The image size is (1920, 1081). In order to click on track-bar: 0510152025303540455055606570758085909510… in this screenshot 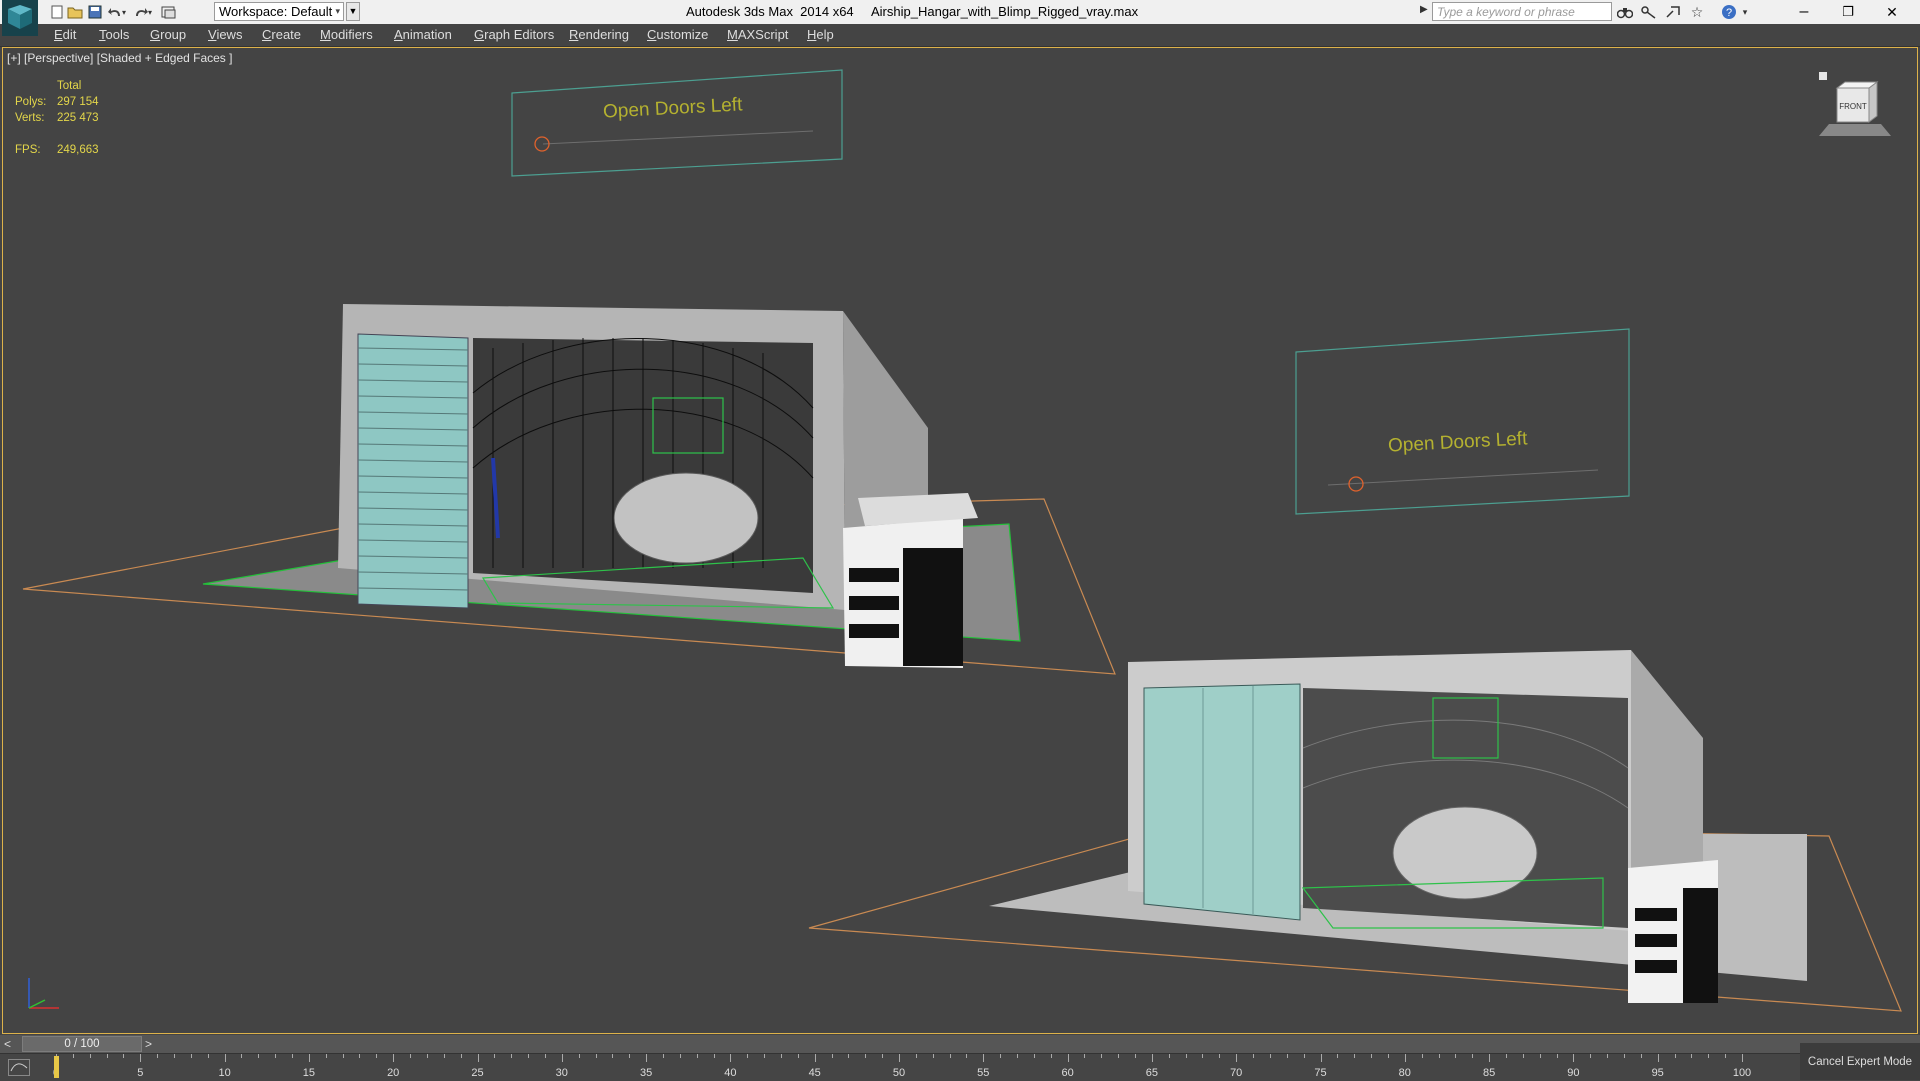, I will do `click(960, 1067)`.